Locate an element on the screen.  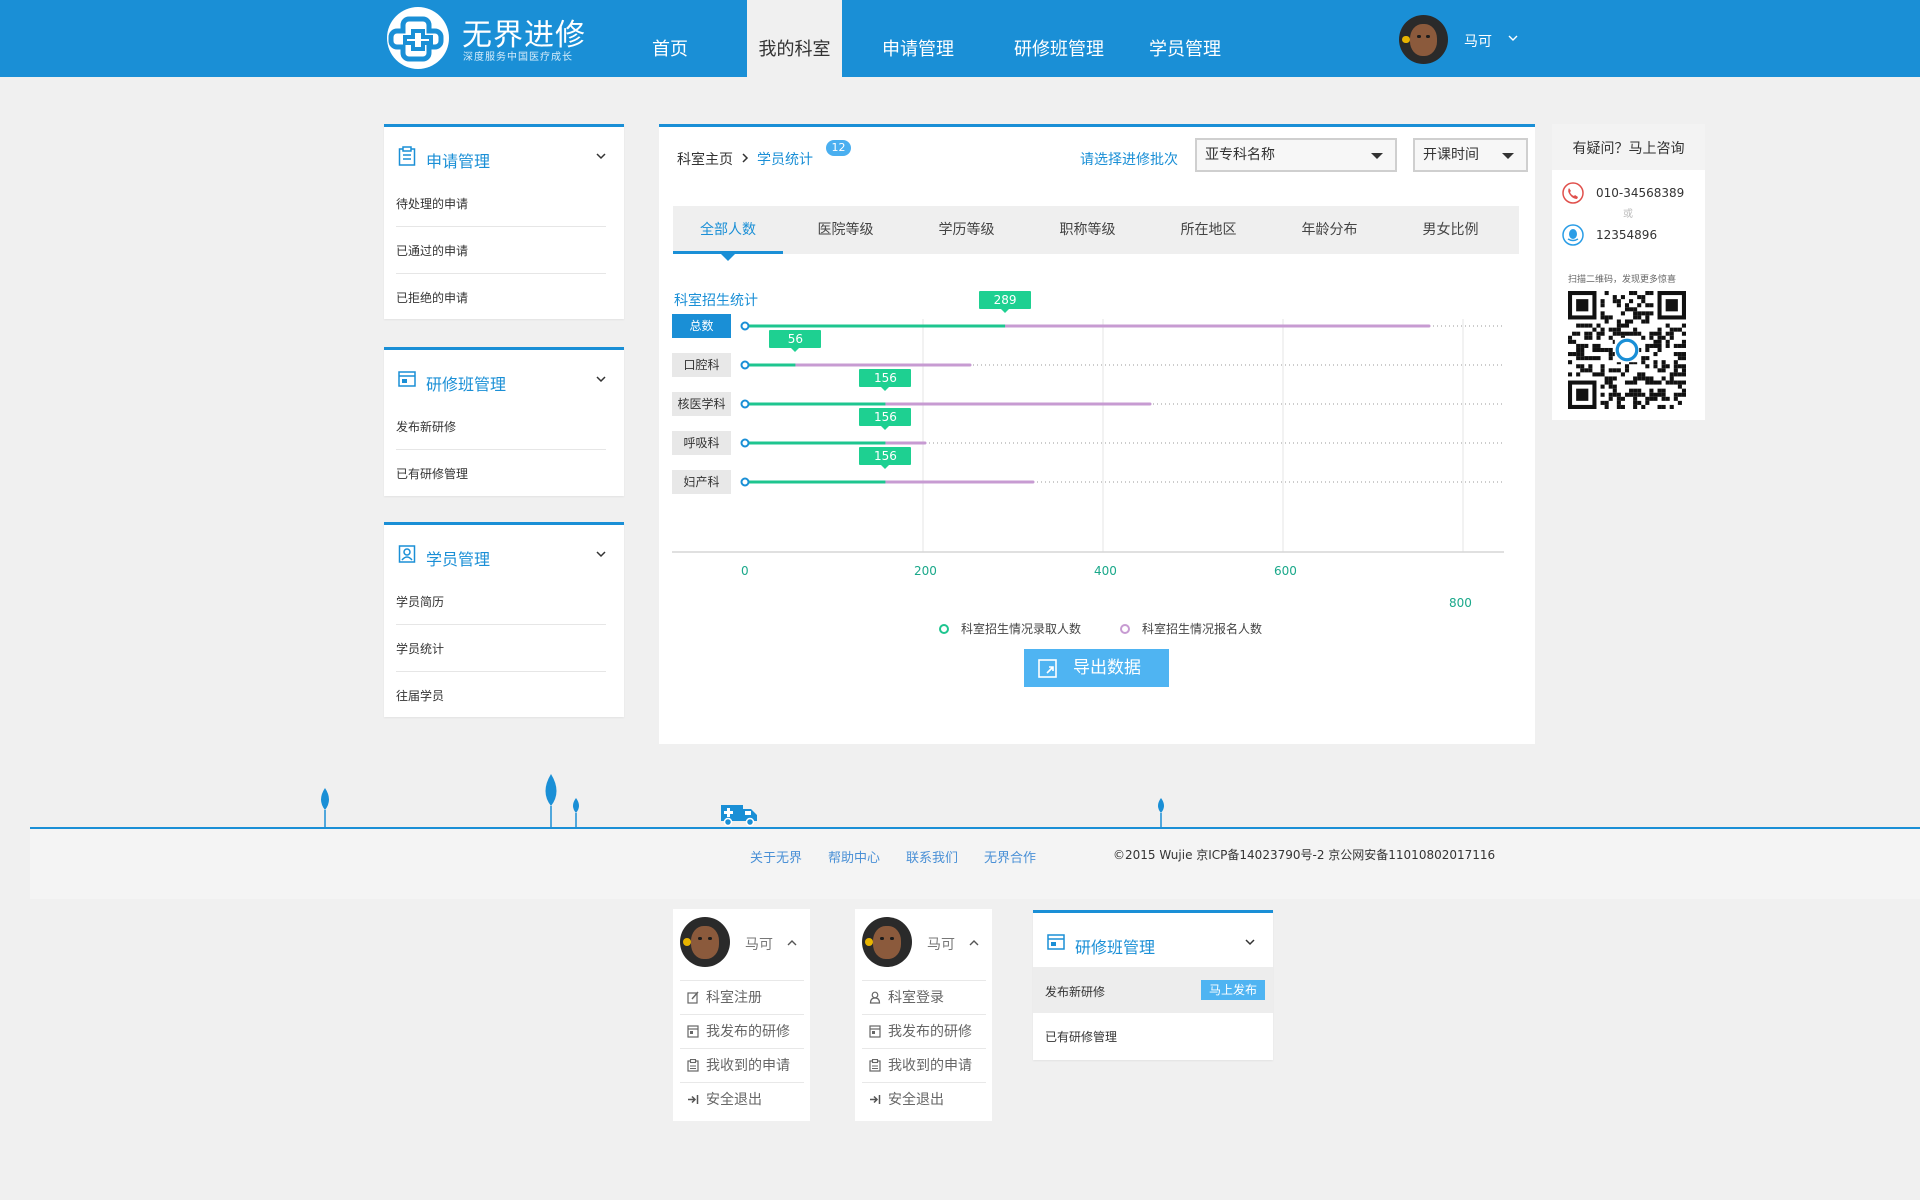
clipboard-icon is located at coordinates (875, 1065).